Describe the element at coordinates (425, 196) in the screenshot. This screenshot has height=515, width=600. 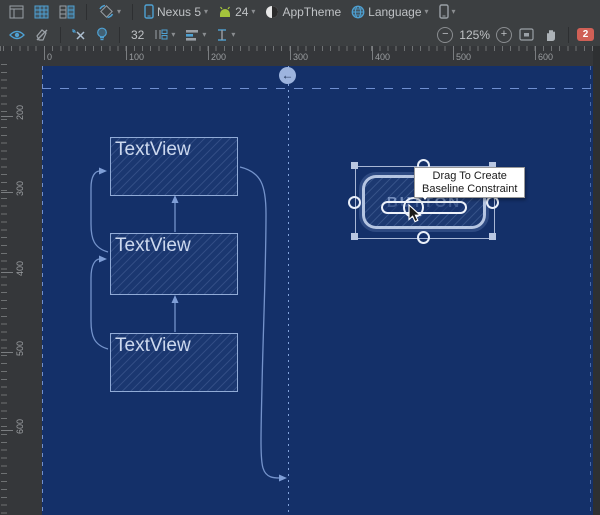
I see `tooltip-pointer` at that location.